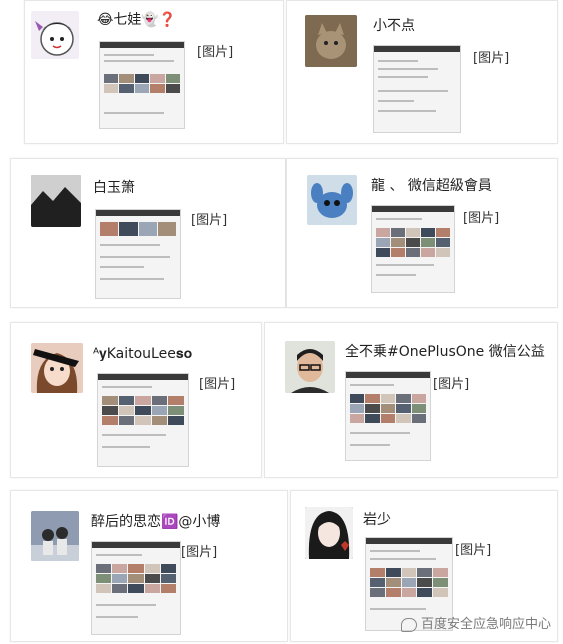 This screenshot has height=644, width=563. I want to click on sender-name: 全不乗#OnePlusOne 微信公益, so click(445, 352).